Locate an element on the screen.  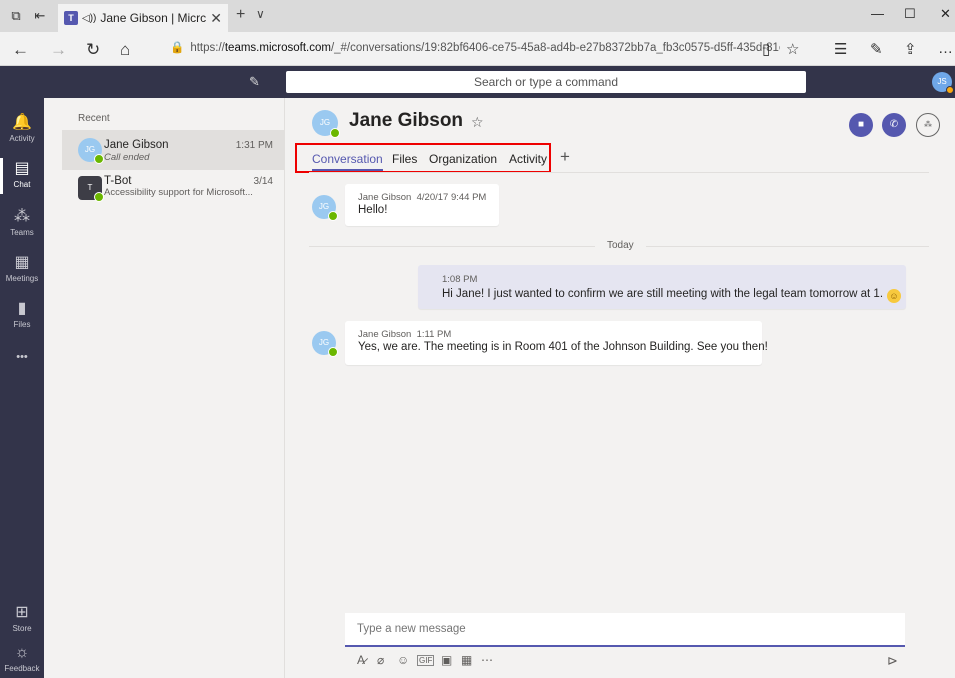
url-host: teams.microsoft.com is located at coordinates (277, 48).